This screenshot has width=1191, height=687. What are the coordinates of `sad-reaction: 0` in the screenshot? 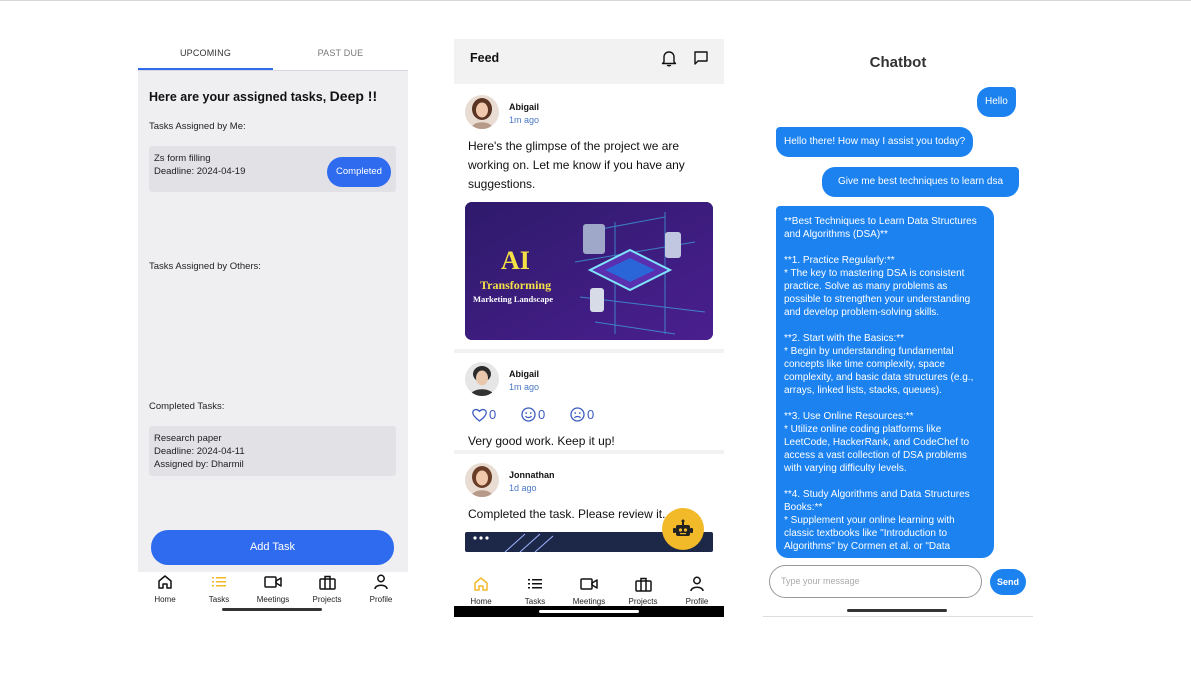 It's located at (582, 414).